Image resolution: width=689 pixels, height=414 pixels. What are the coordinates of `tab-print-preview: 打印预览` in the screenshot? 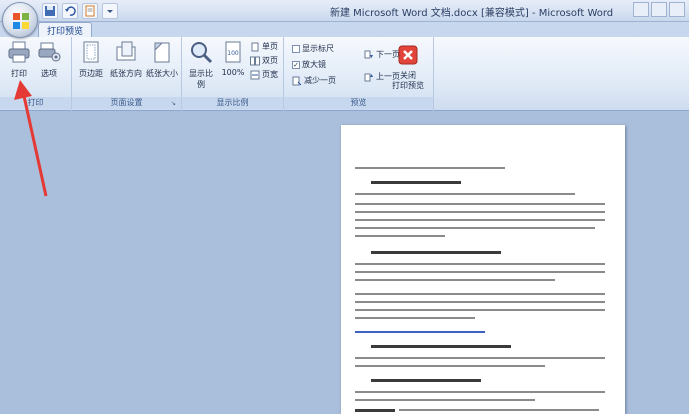 It's located at (65, 29).